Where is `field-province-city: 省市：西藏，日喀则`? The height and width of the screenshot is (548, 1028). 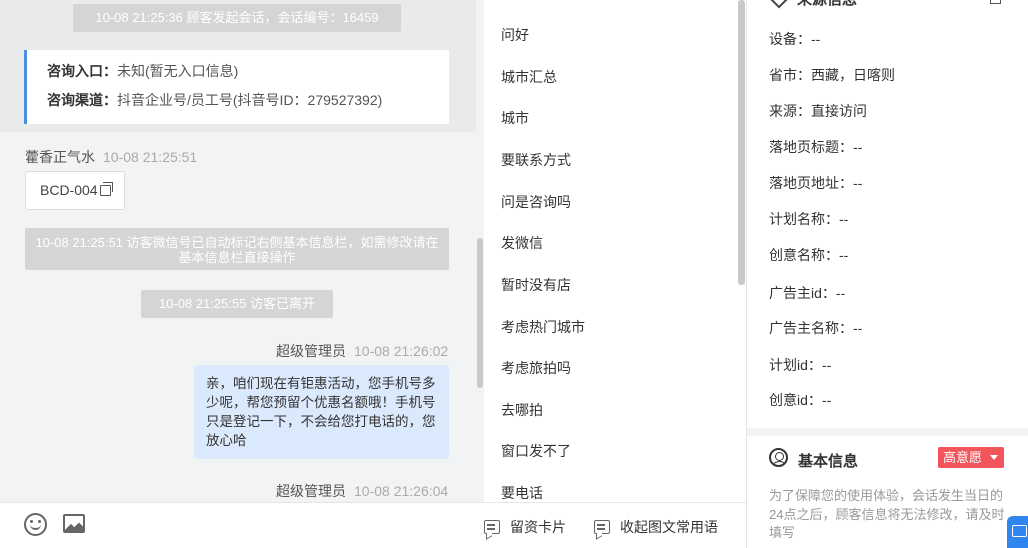 field-province-city: 省市：西藏，日喀则 is located at coordinates (832, 75).